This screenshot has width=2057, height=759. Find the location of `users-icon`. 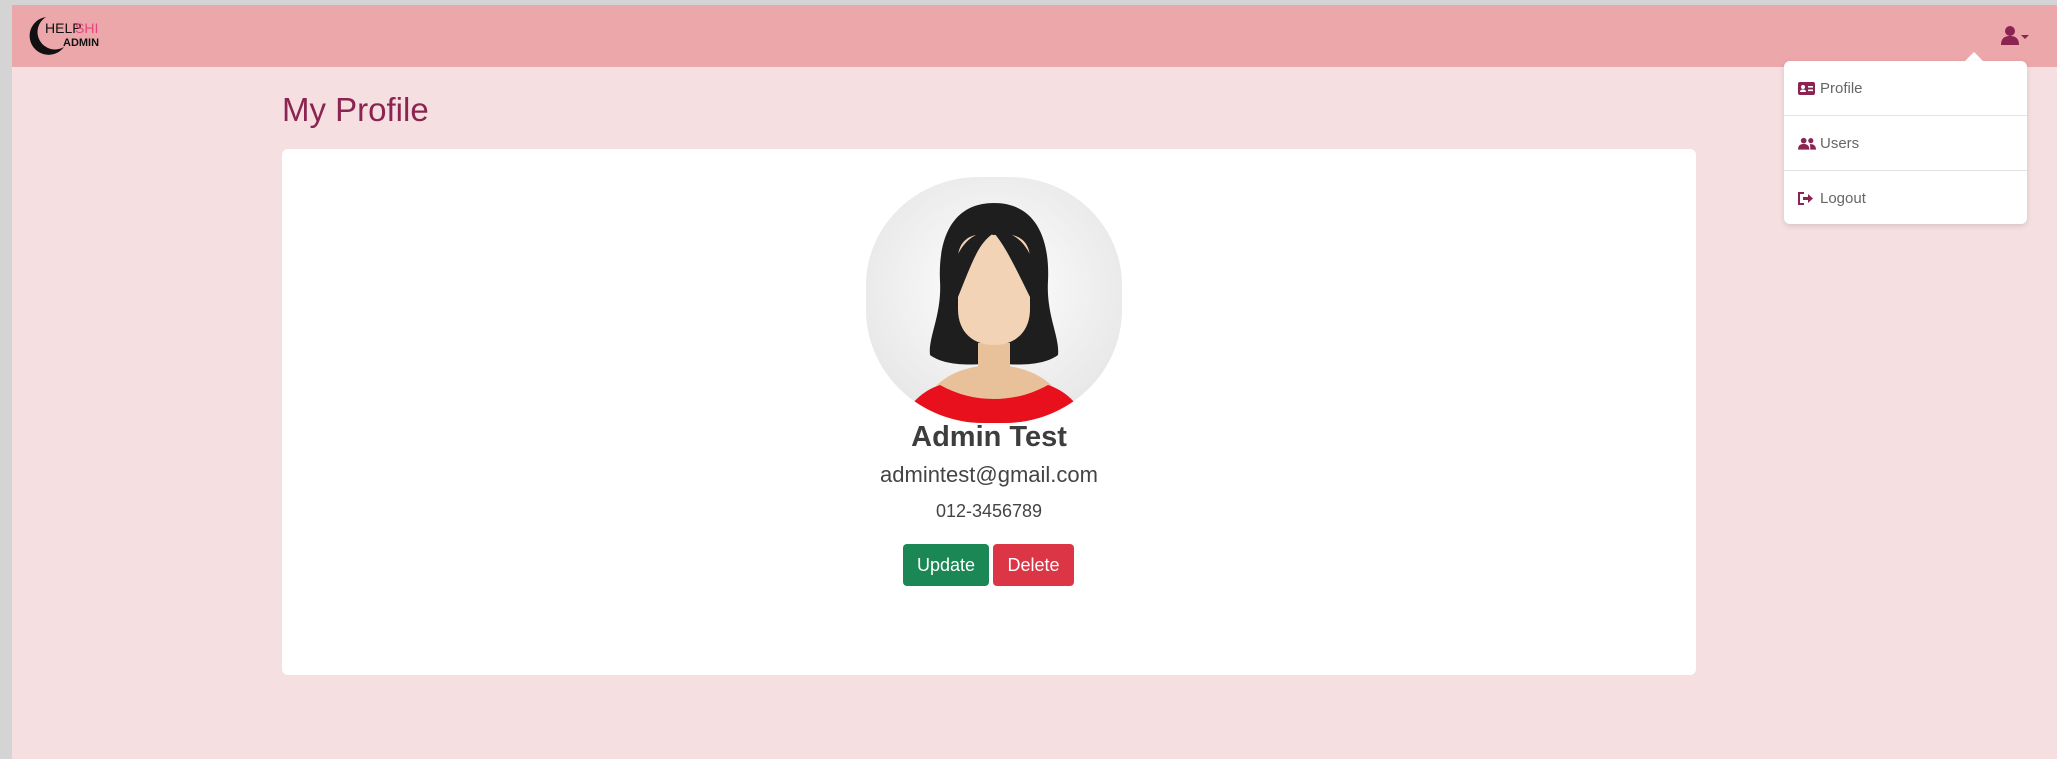

users-icon is located at coordinates (1807, 143).